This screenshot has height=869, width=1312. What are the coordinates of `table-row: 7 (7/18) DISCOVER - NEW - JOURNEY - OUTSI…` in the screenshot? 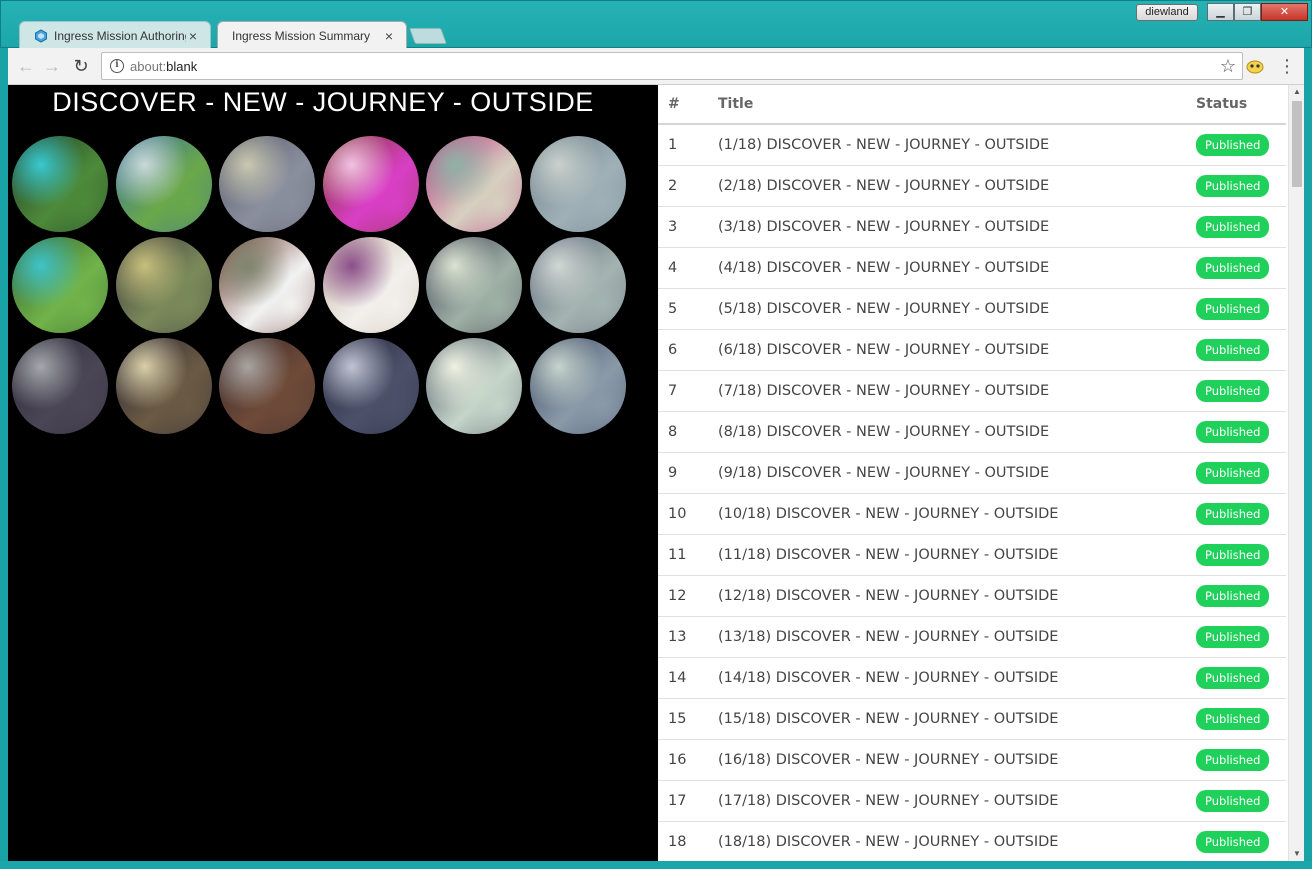 It's located at (972, 391).